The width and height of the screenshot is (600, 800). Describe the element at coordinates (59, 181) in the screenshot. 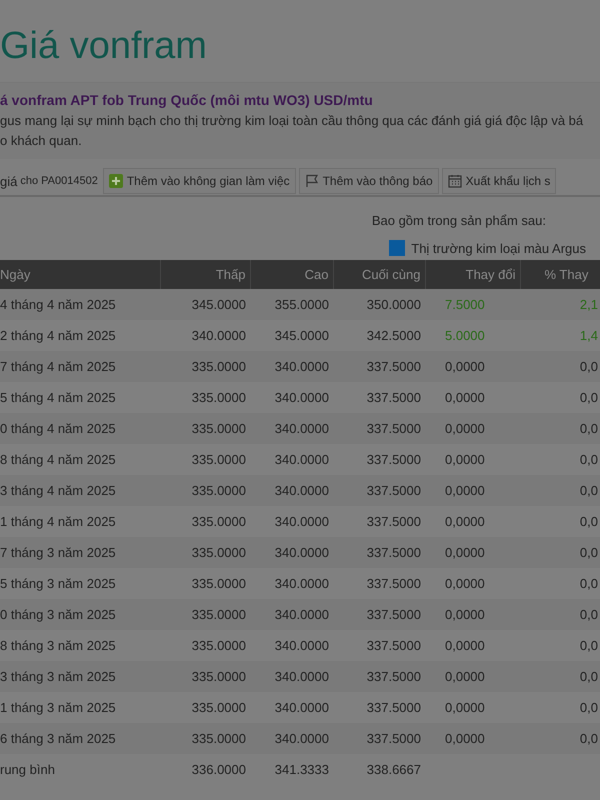

I see `price-code: cho PA0014502` at that location.